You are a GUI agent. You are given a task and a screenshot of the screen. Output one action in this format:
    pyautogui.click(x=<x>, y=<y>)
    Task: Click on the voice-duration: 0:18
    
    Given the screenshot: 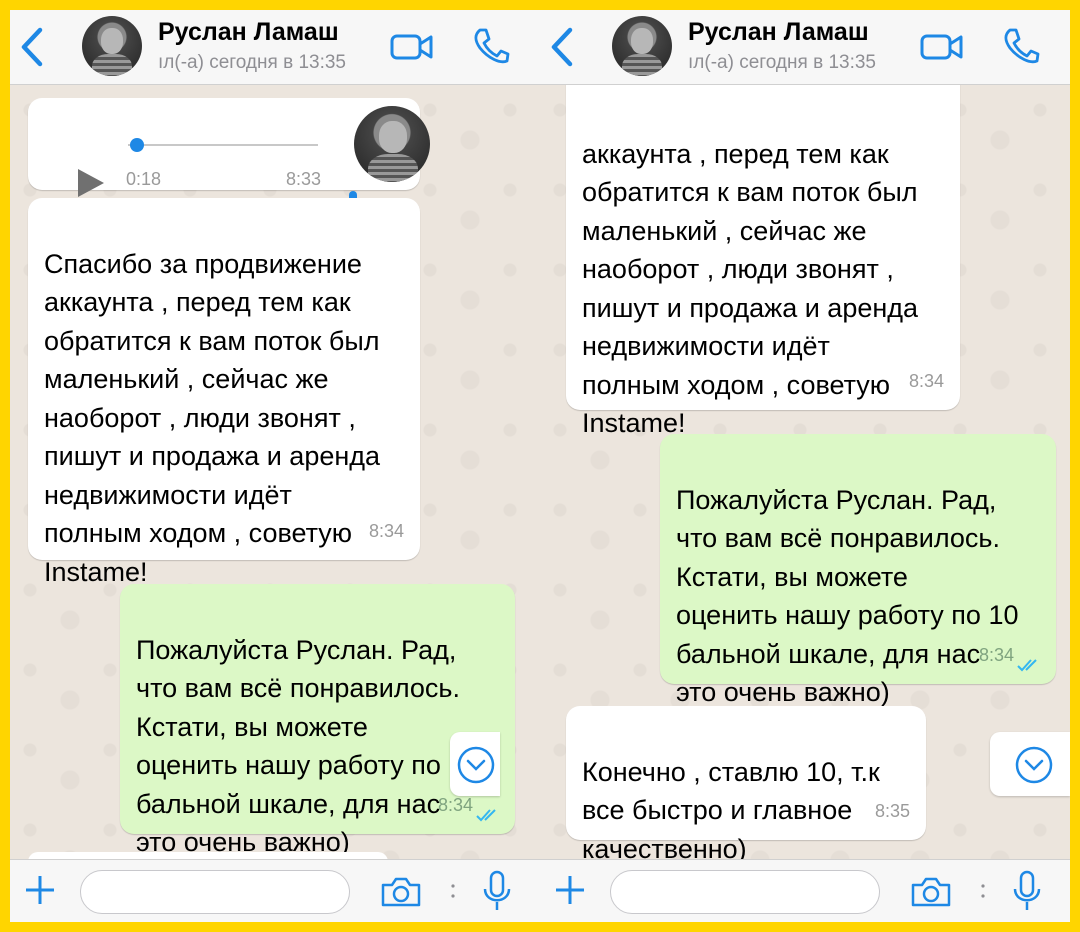 What is the action you would take?
    pyautogui.click(x=144, y=179)
    